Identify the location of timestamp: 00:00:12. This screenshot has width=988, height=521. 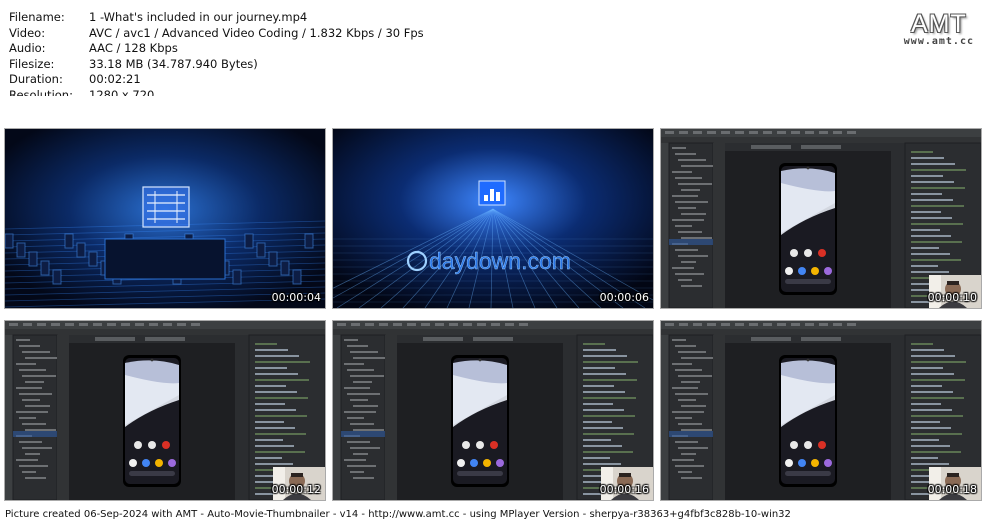
(296, 489).